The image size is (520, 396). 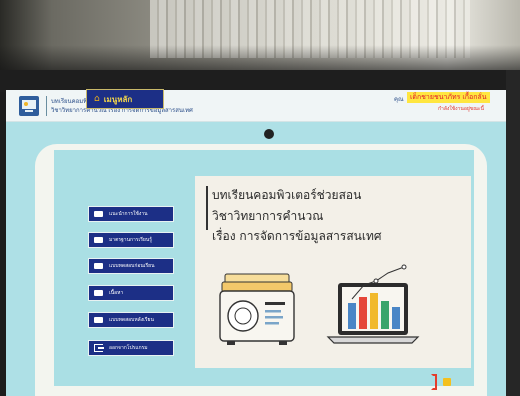 What do you see at coordinates (99, 348) in the screenshot?
I see `exit-icon` at bounding box center [99, 348].